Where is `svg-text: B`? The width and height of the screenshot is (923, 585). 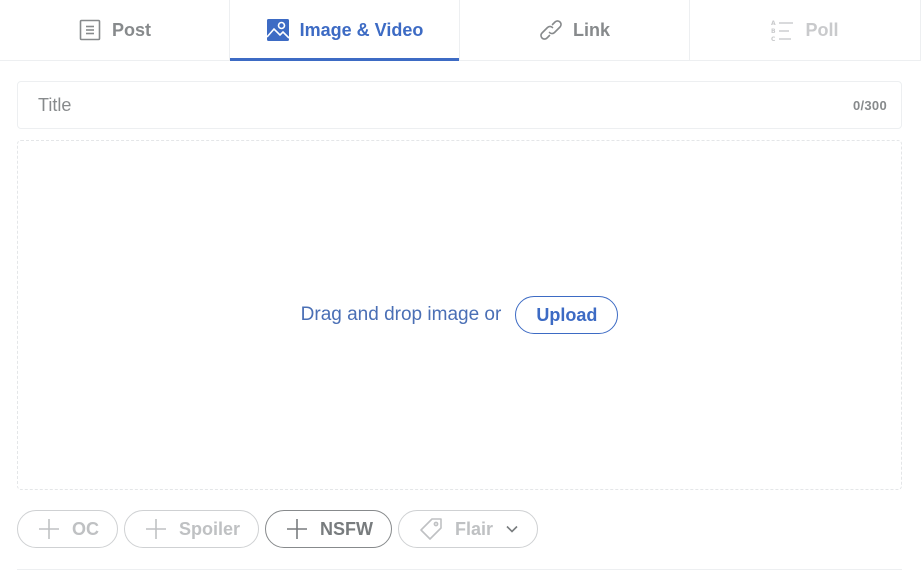
svg-text: B is located at coordinates (773, 31).